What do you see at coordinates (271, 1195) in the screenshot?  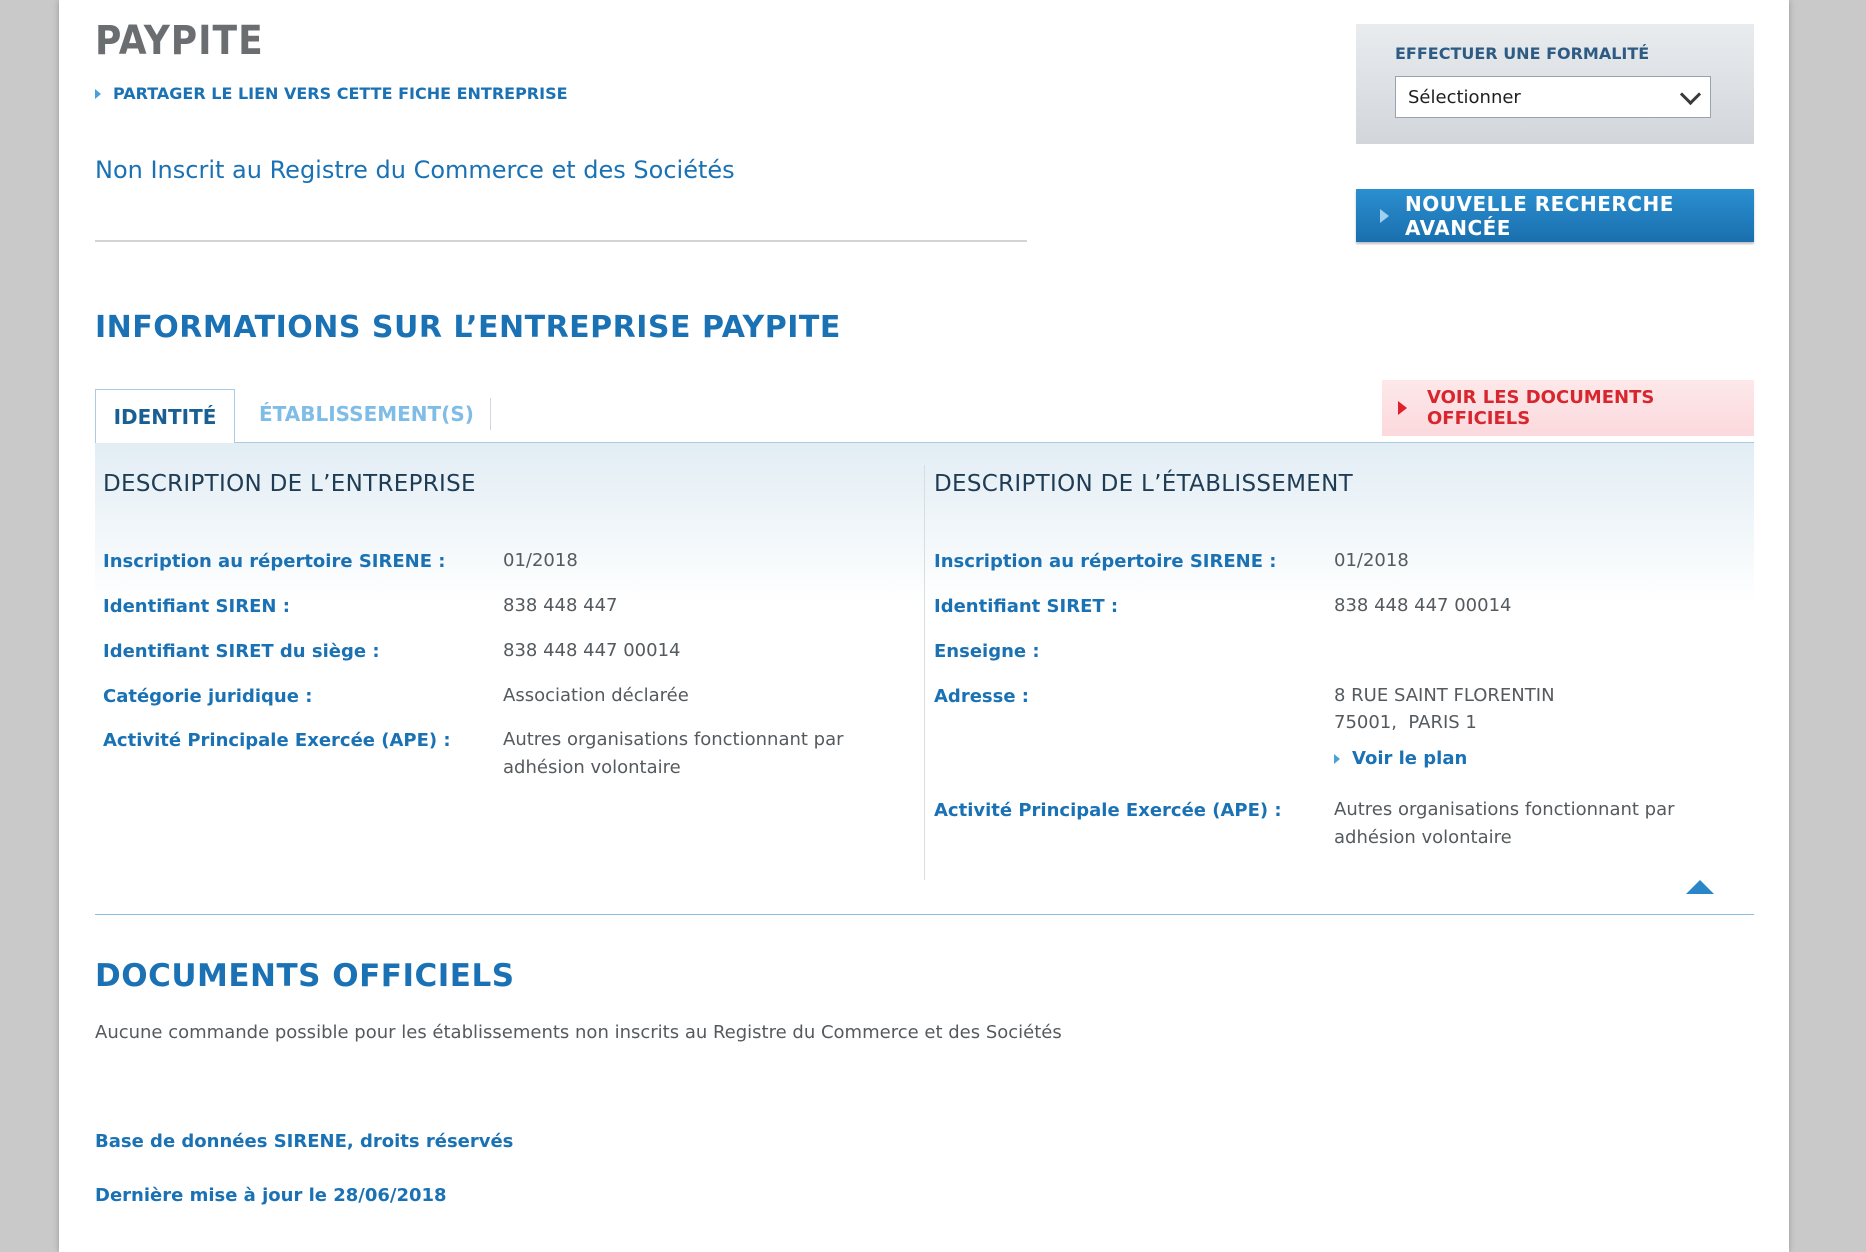 I see `last-update: Dernière mise à jour le 28/06/2018` at bounding box center [271, 1195].